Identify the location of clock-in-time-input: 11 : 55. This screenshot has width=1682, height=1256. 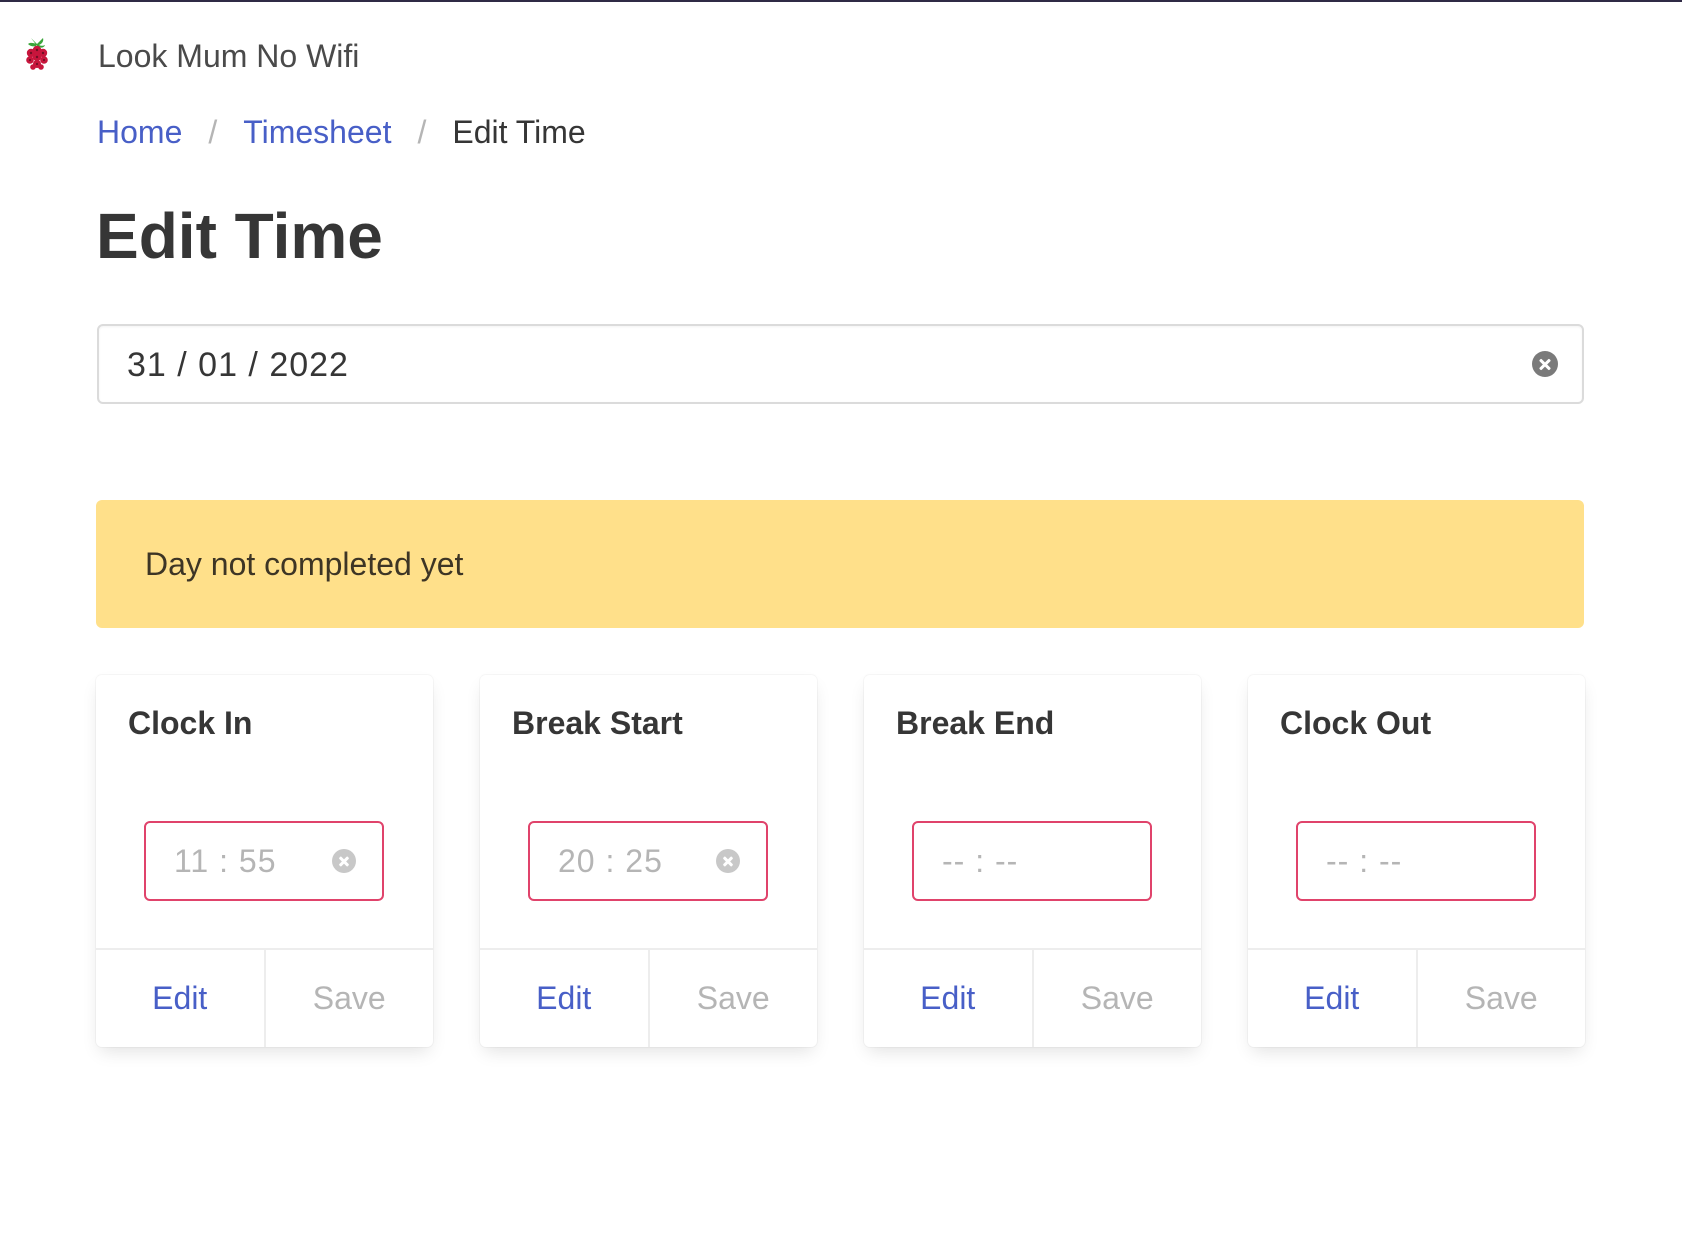
(264, 861).